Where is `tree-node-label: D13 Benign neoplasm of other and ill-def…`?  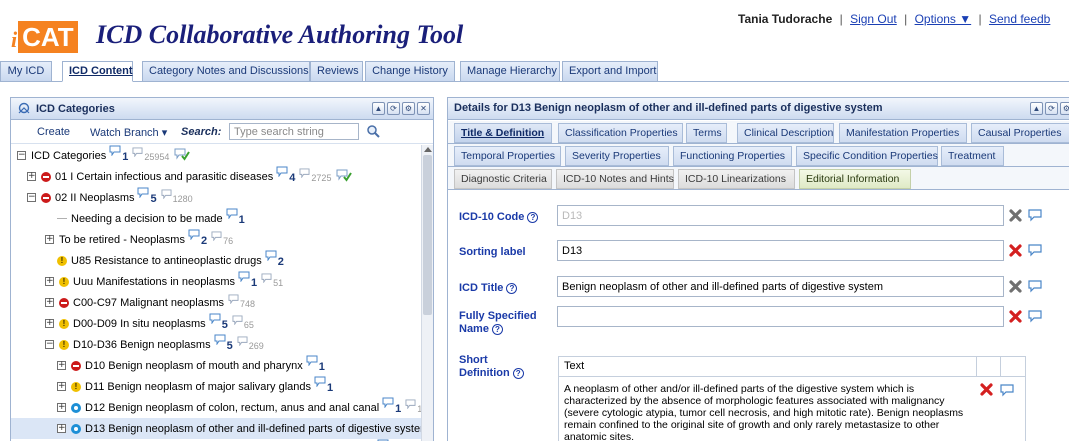
tree-node-label: D13 Benign neoplasm of other and ill-def… is located at coordinates (253, 429).